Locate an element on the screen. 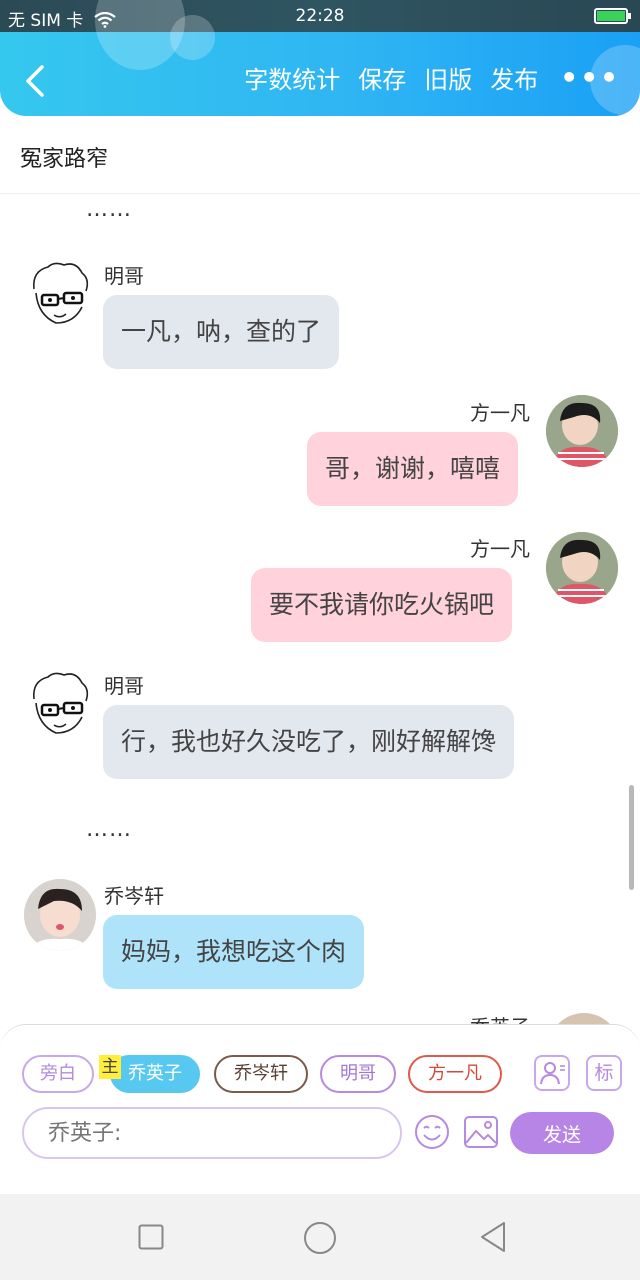 The width and height of the screenshot is (640, 1280). message-bubble: 妈妈，我想吃这个肉 is located at coordinates (234, 952).